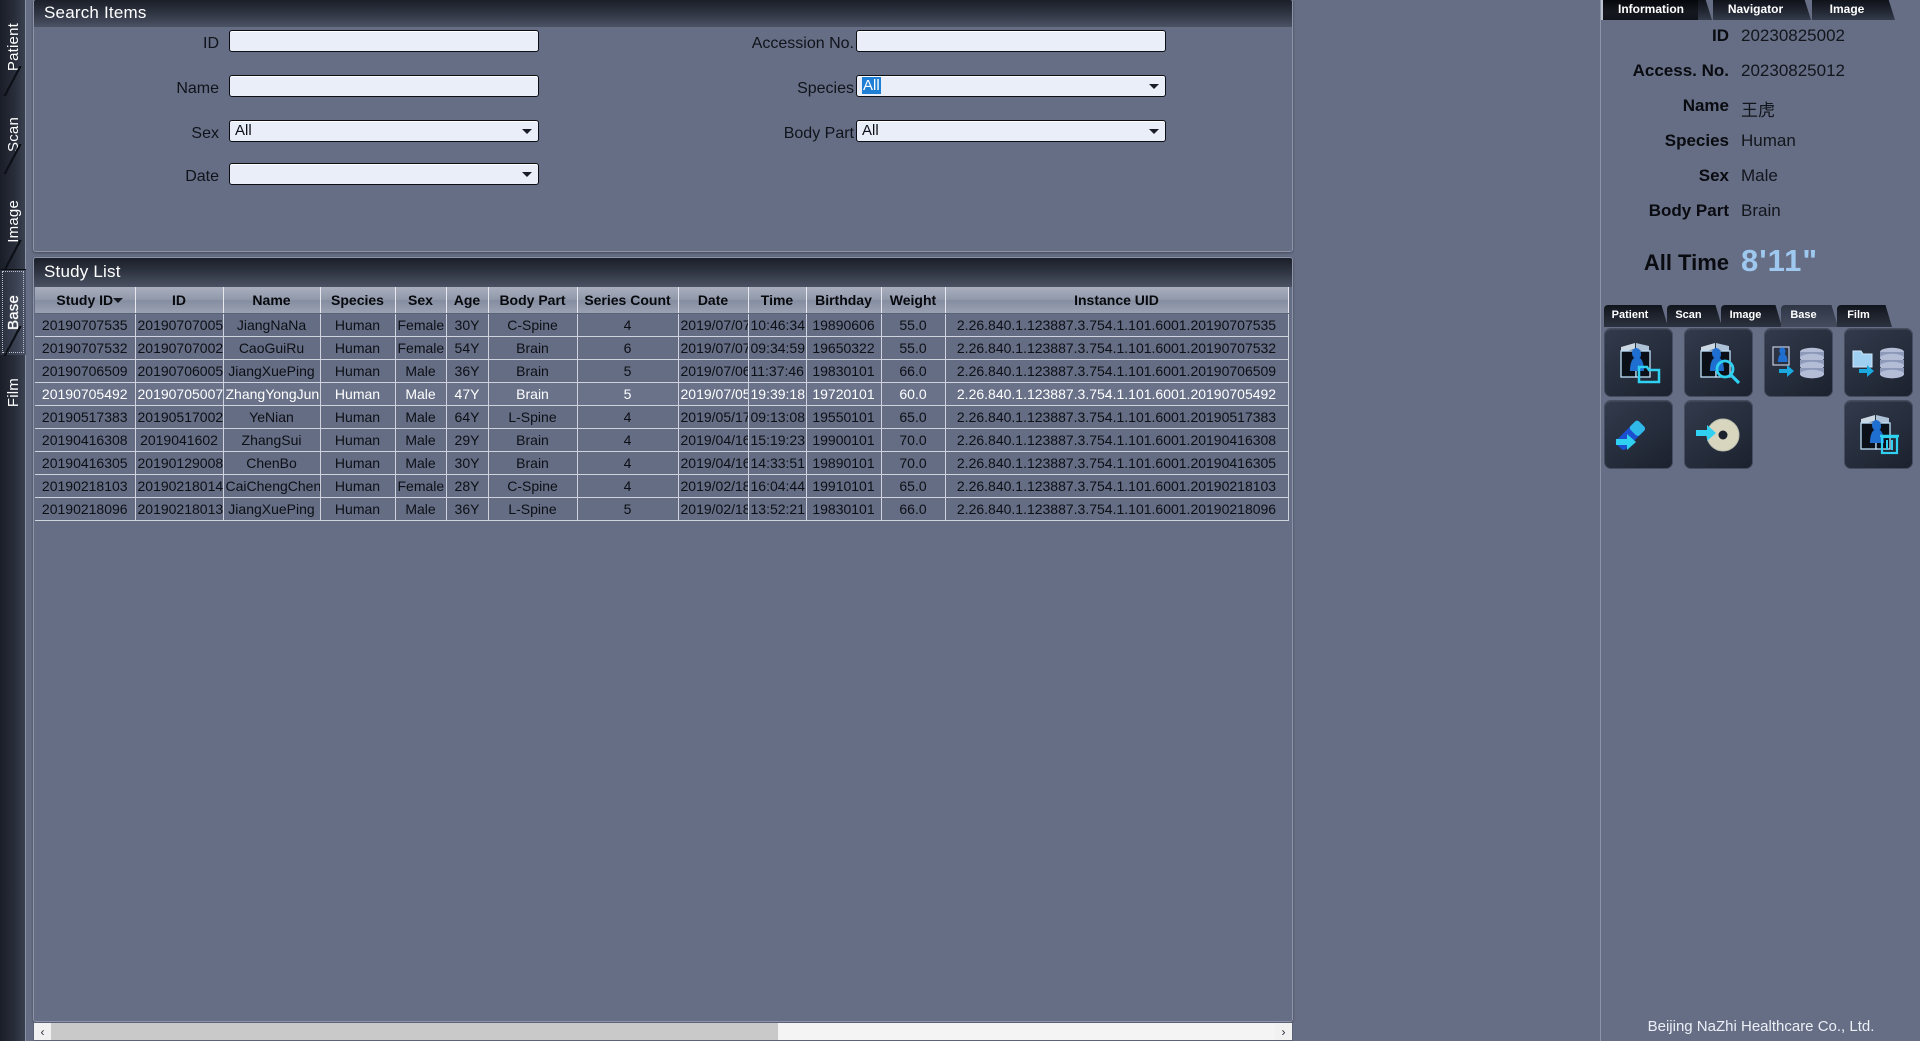  I want to click on delete-study-button, so click(1878, 434).